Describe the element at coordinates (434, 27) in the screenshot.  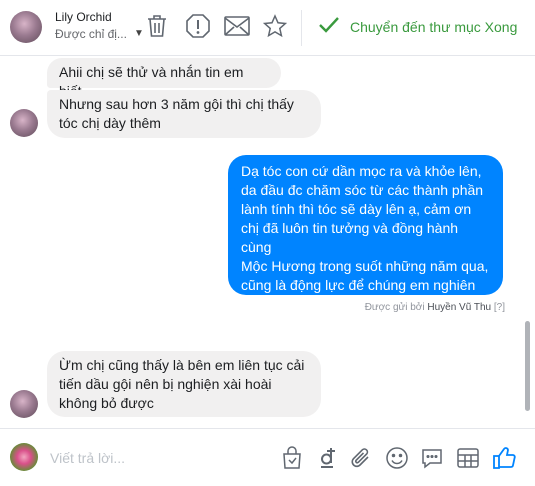
I see `move-to-done-label: Chuyển đến thư mục Xong` at that location.